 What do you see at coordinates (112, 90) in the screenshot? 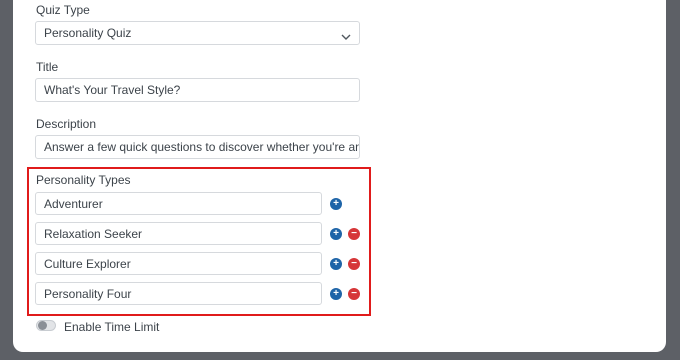
I see `title-value: What's Your Travel Style?` at bounding box center [112, 90].